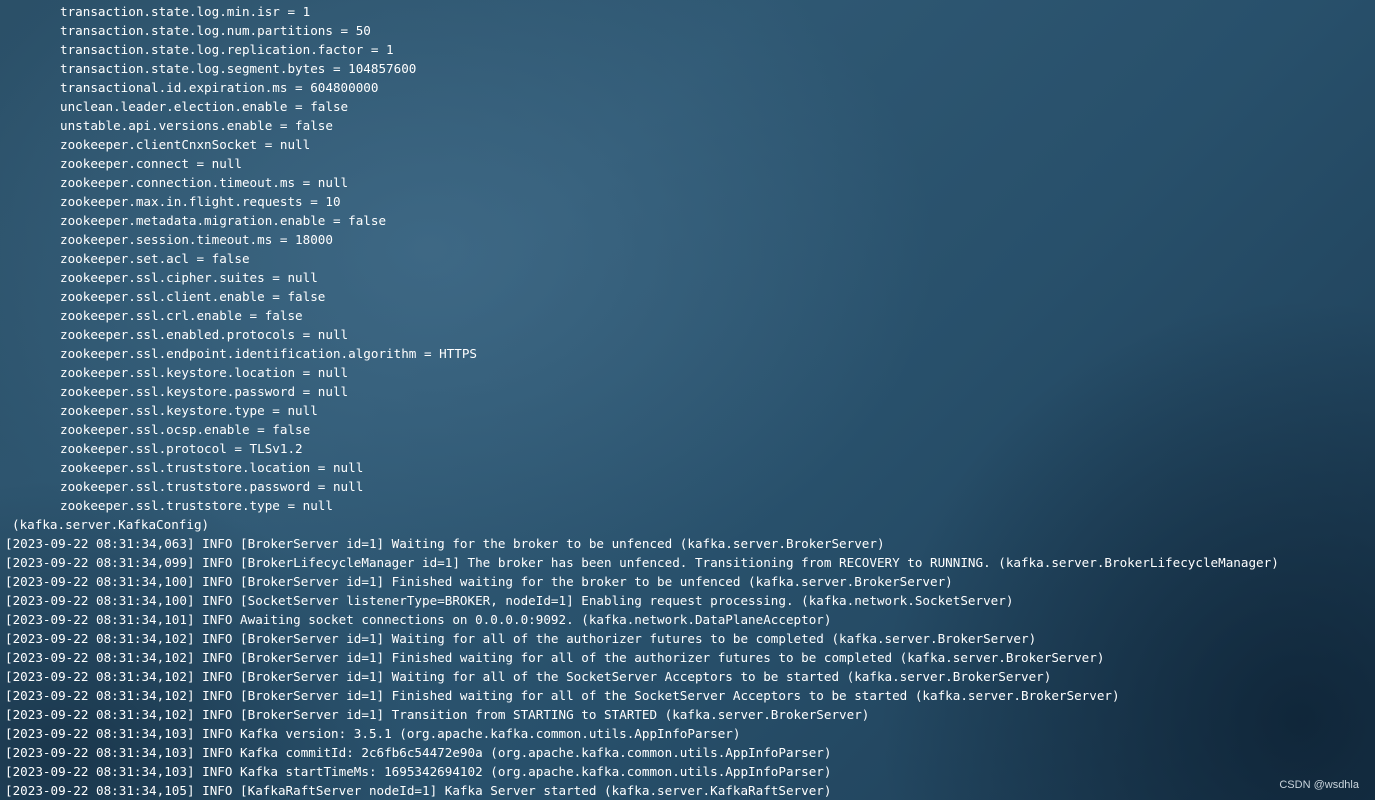 This screenshot has height=800, width=1375. What do you see at coordinates (189, 410) in the screenshot?
I see `config-line: zookeeper.ssl.keystore.type = null` at bounding box center [189, 410].